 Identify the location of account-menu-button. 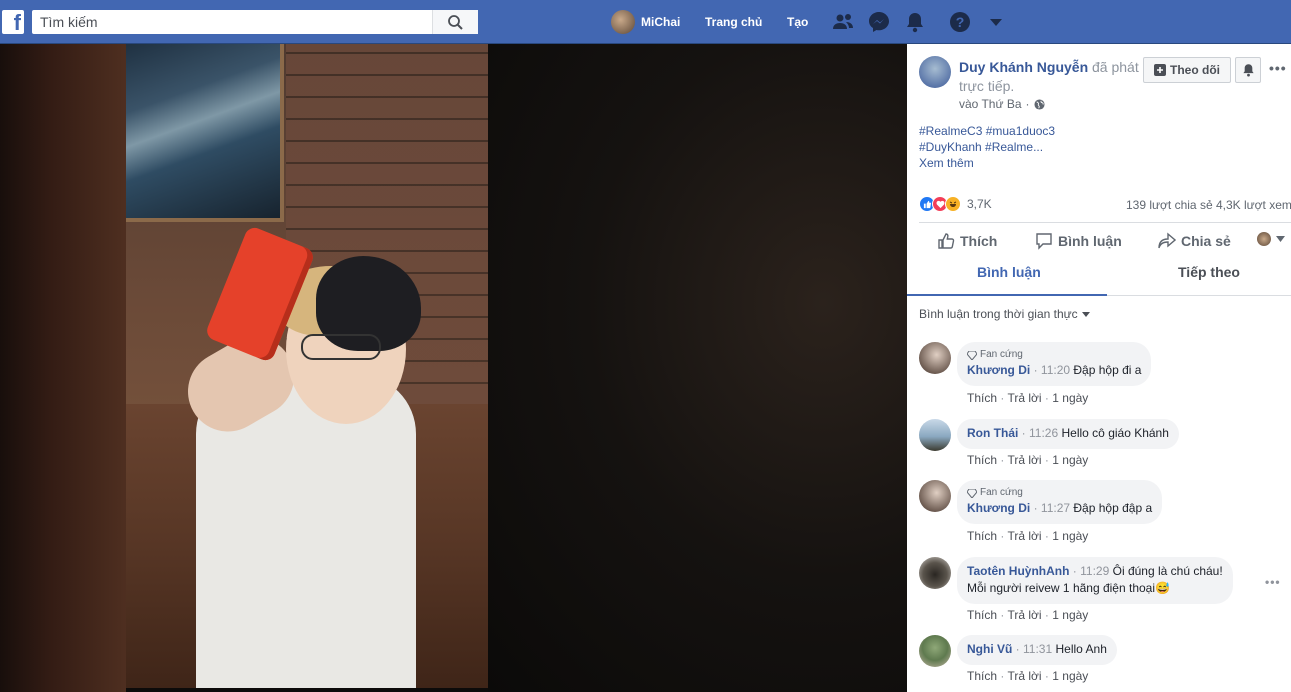
(996, 22).